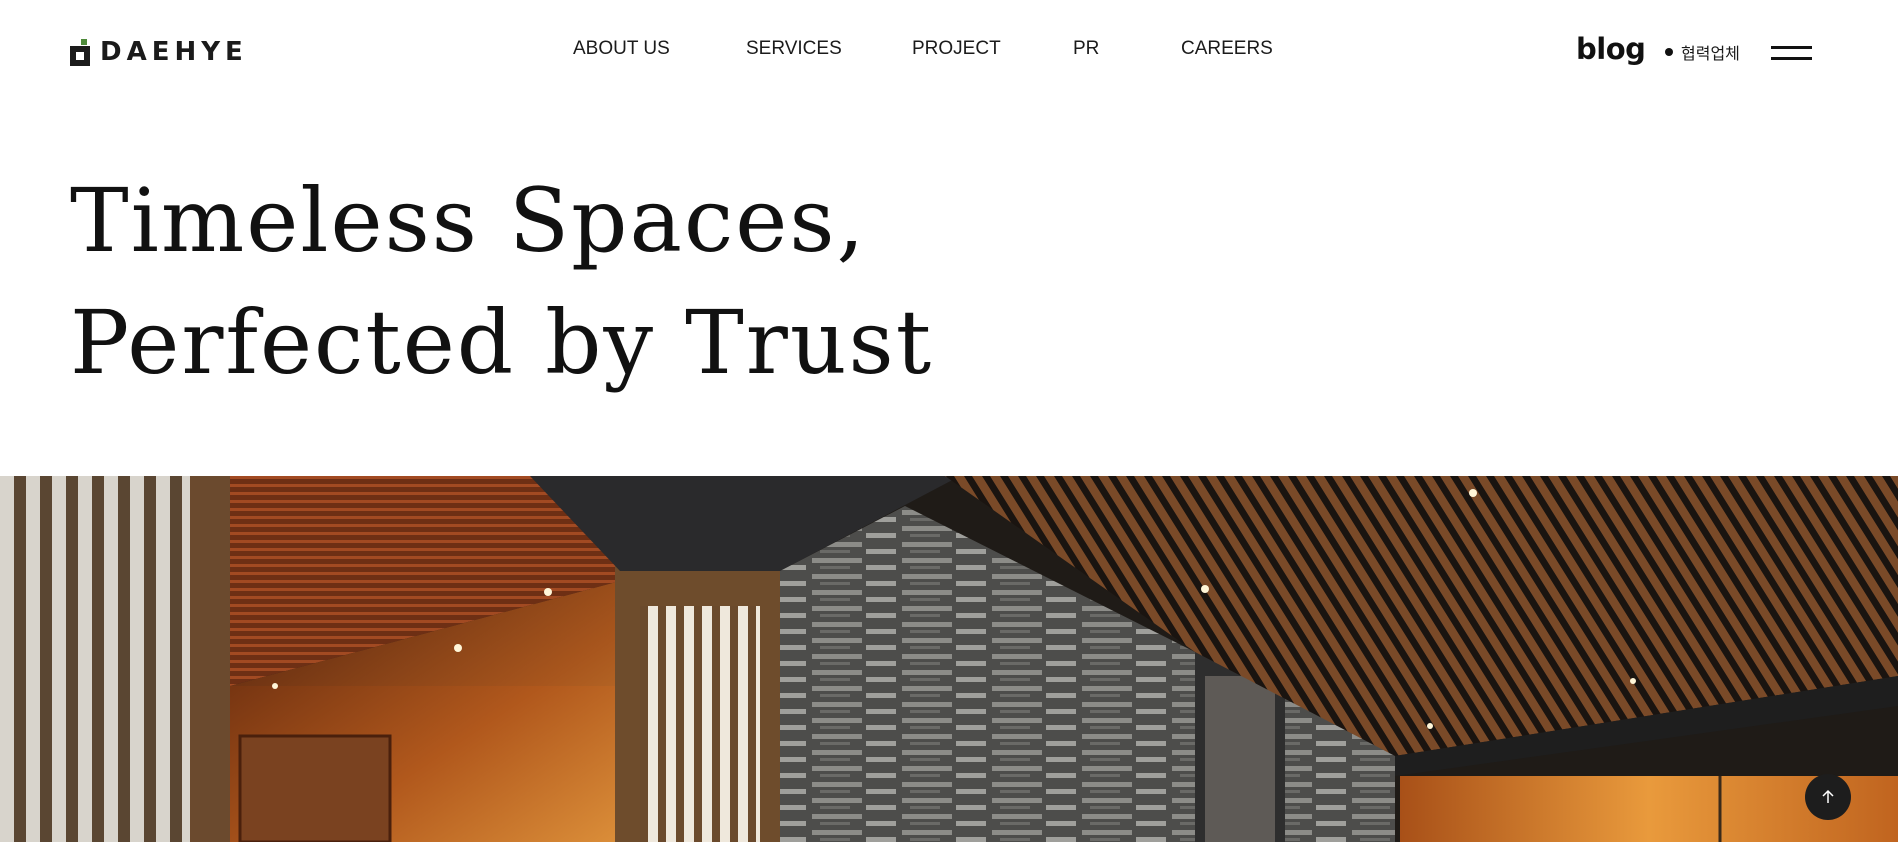  I want to click on hero-title: Timeless Spaces, Perfected by Trust, so click(501, 282).